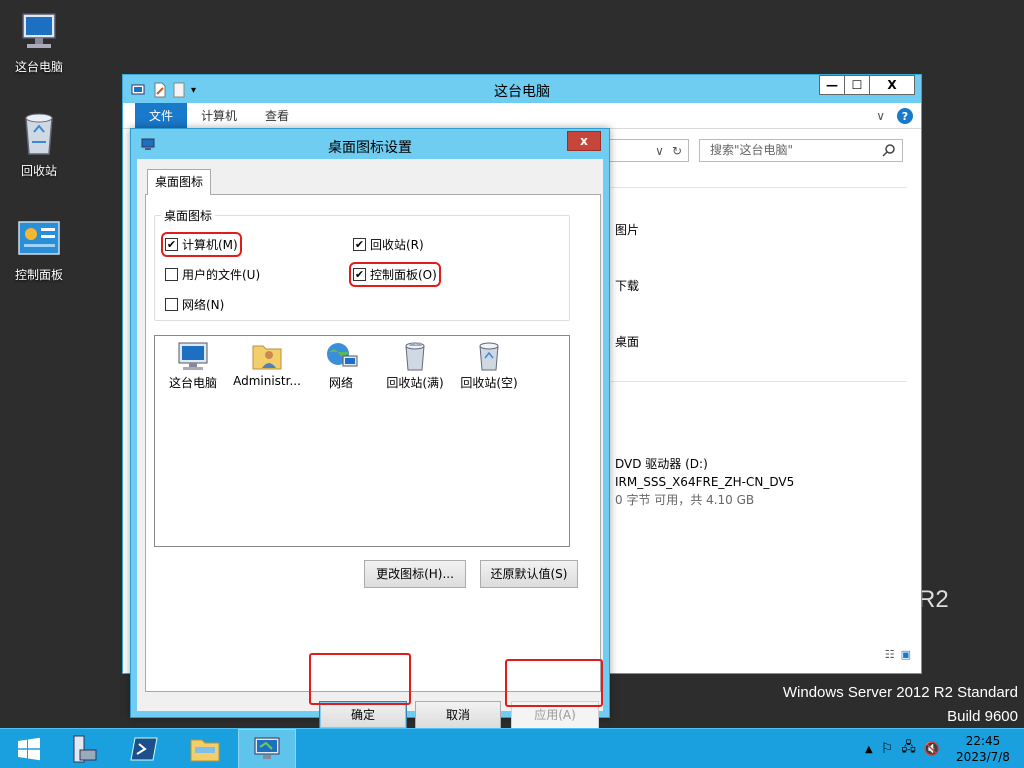 This screenshot has width=1024, height=768. Describe the element at coordinates (489, 356) in the screenshot. I see `recycle-bin-empty-icon` at that location.